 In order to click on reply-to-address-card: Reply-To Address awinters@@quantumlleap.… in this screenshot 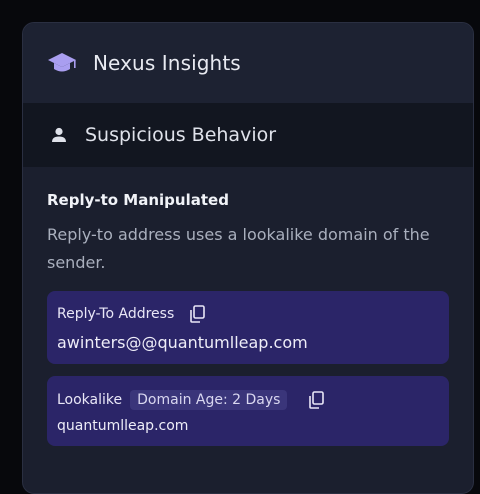, I will do `click(248, 327)`.